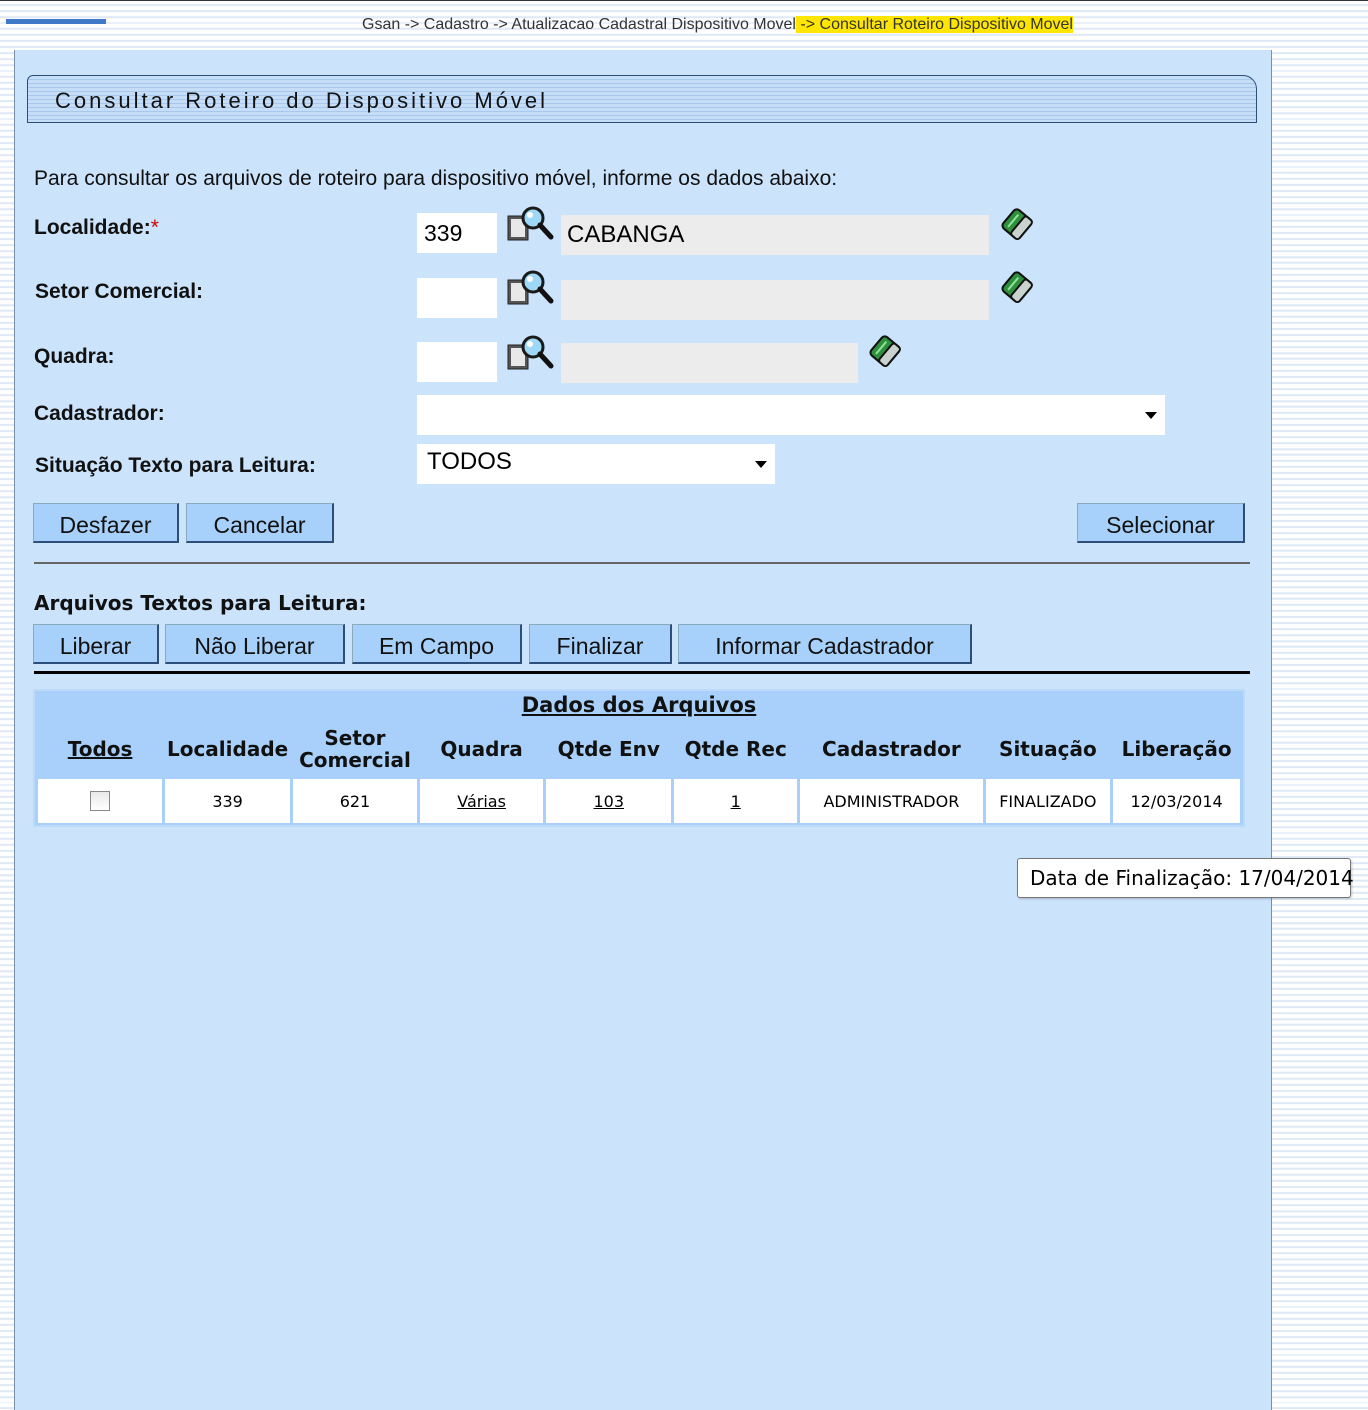 Image resolution: width=1368 pixels, height=1410 pixels. I want to click on cell-cadastrador: ADMINISTRADOR, so click(891, 802).